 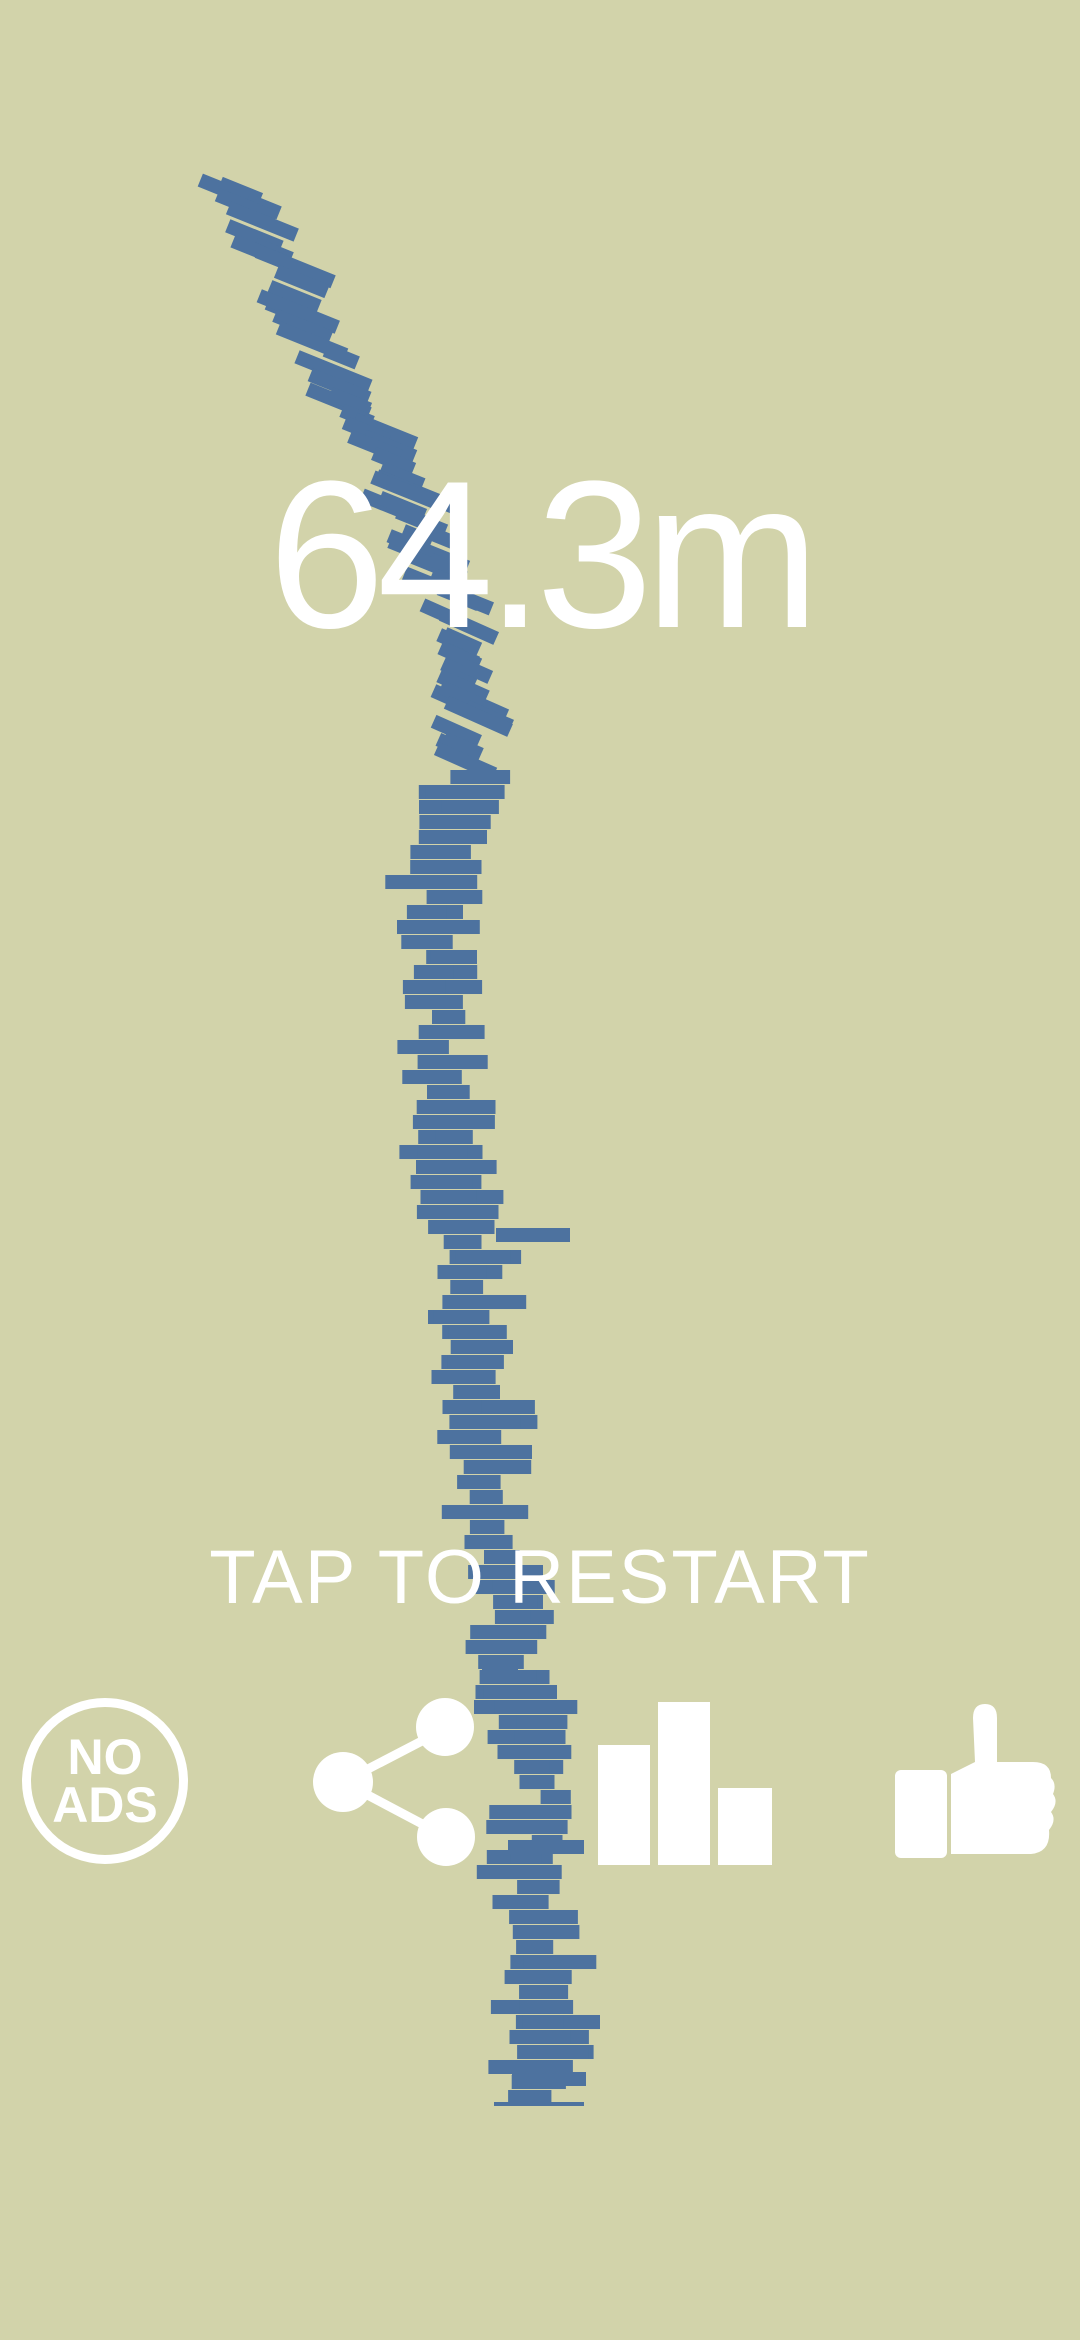 I want to click on no-ads-line2: ADS, so click(x=105, y=1805).